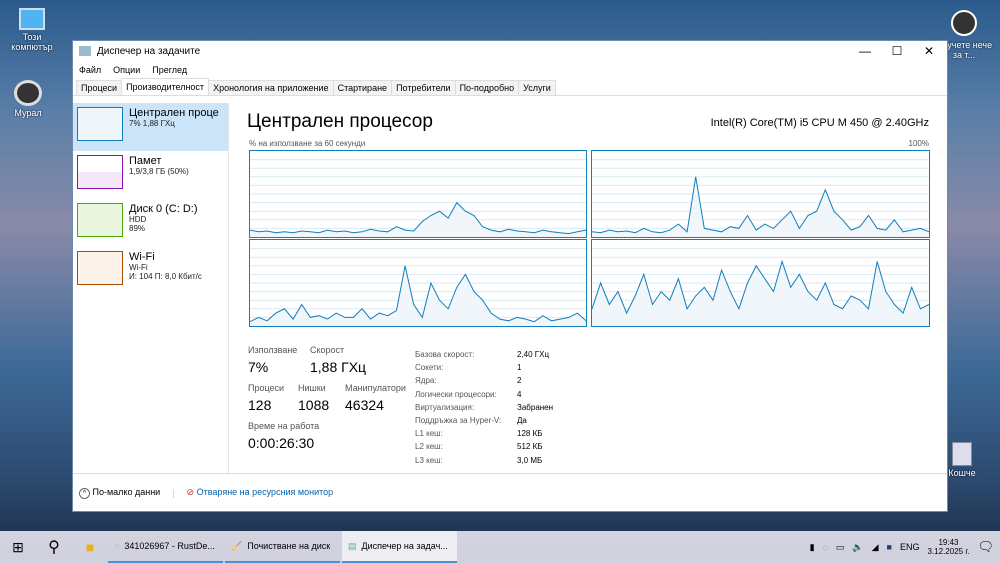  What do you see at coordinates (522, 420) in the screenshot?
I see `property-value: Да` at bounding box center [522, 420].